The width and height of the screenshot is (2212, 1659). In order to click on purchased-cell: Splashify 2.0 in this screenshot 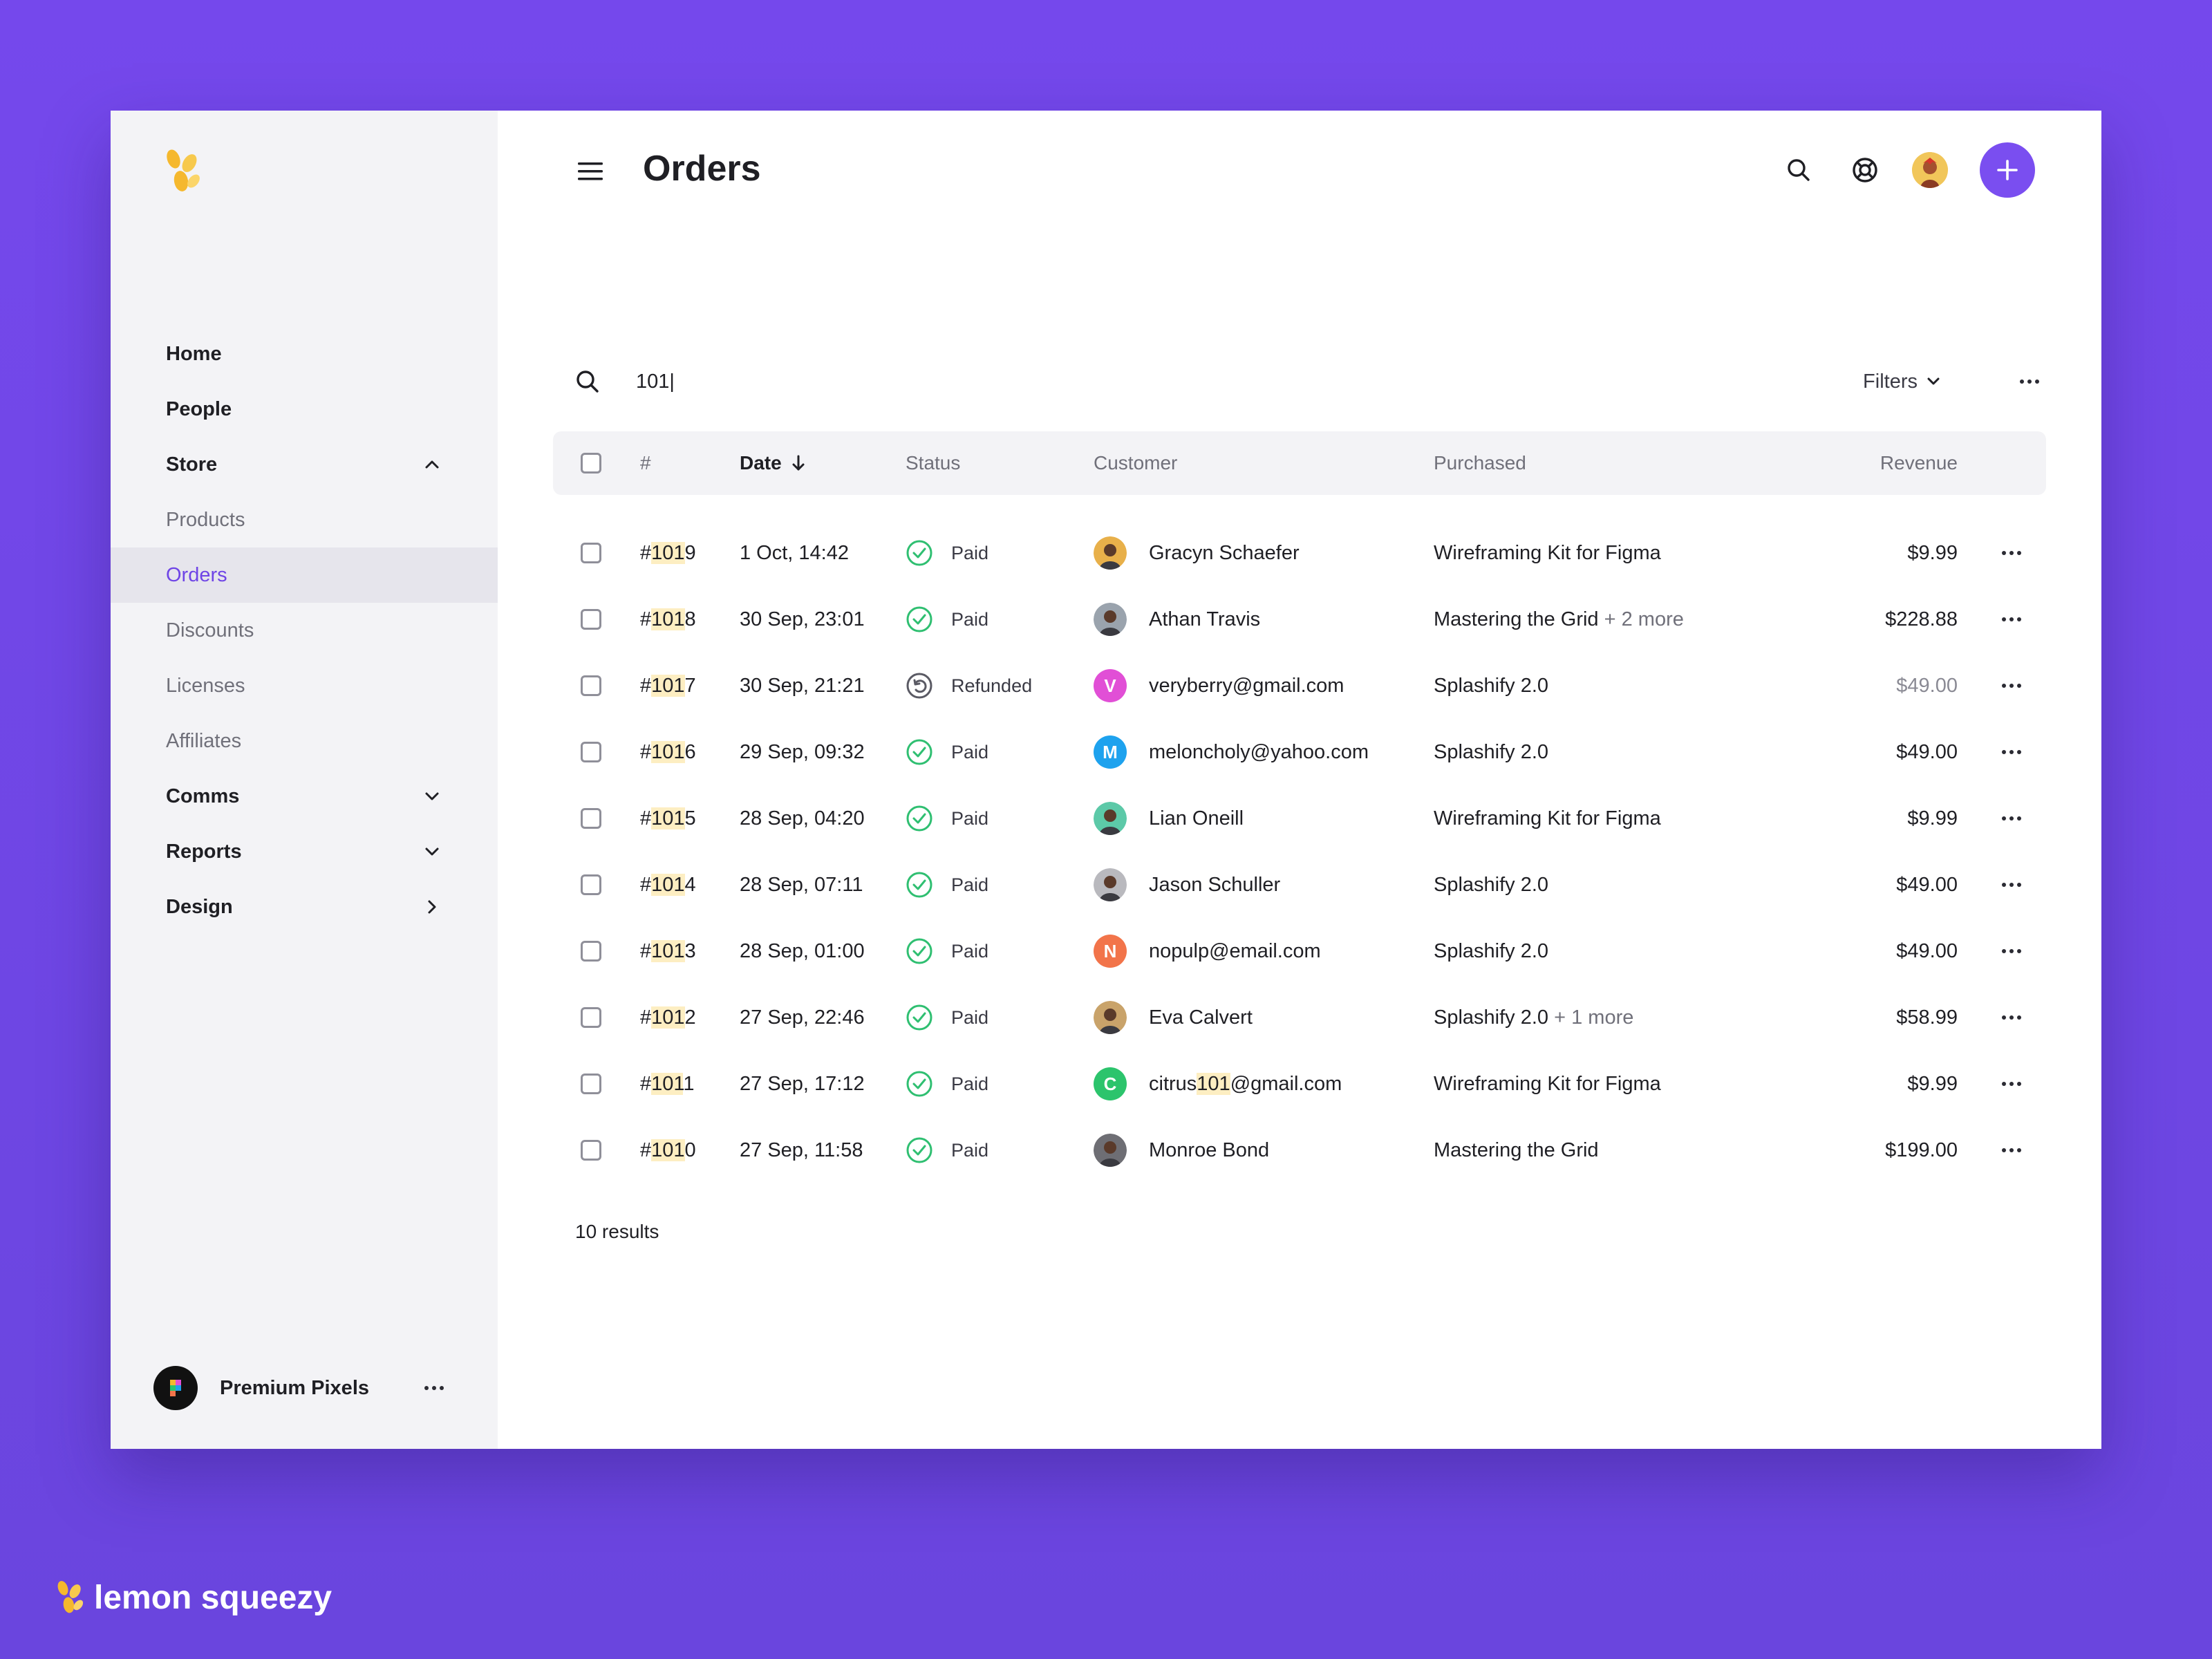, I will do `click(1491, 885)`.